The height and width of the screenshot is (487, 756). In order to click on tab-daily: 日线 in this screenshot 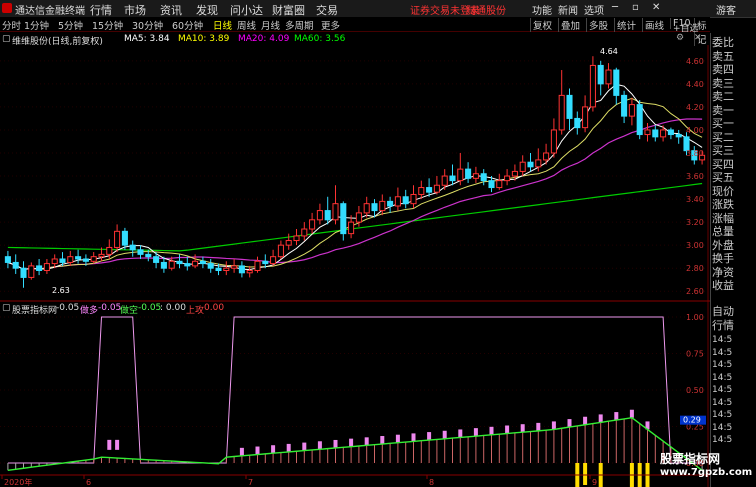, I will do `click(222, 25)`.